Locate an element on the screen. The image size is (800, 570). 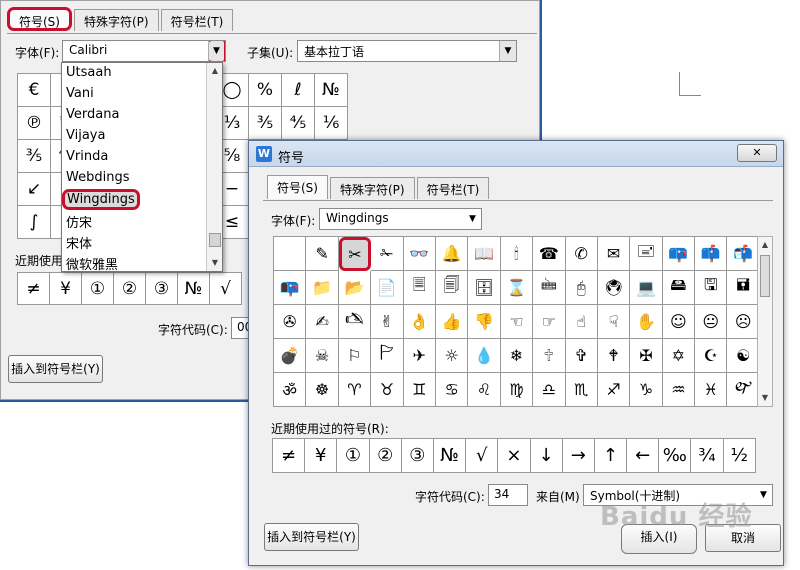
symbol-cell: 👓 is located at coordinates (419, 254).